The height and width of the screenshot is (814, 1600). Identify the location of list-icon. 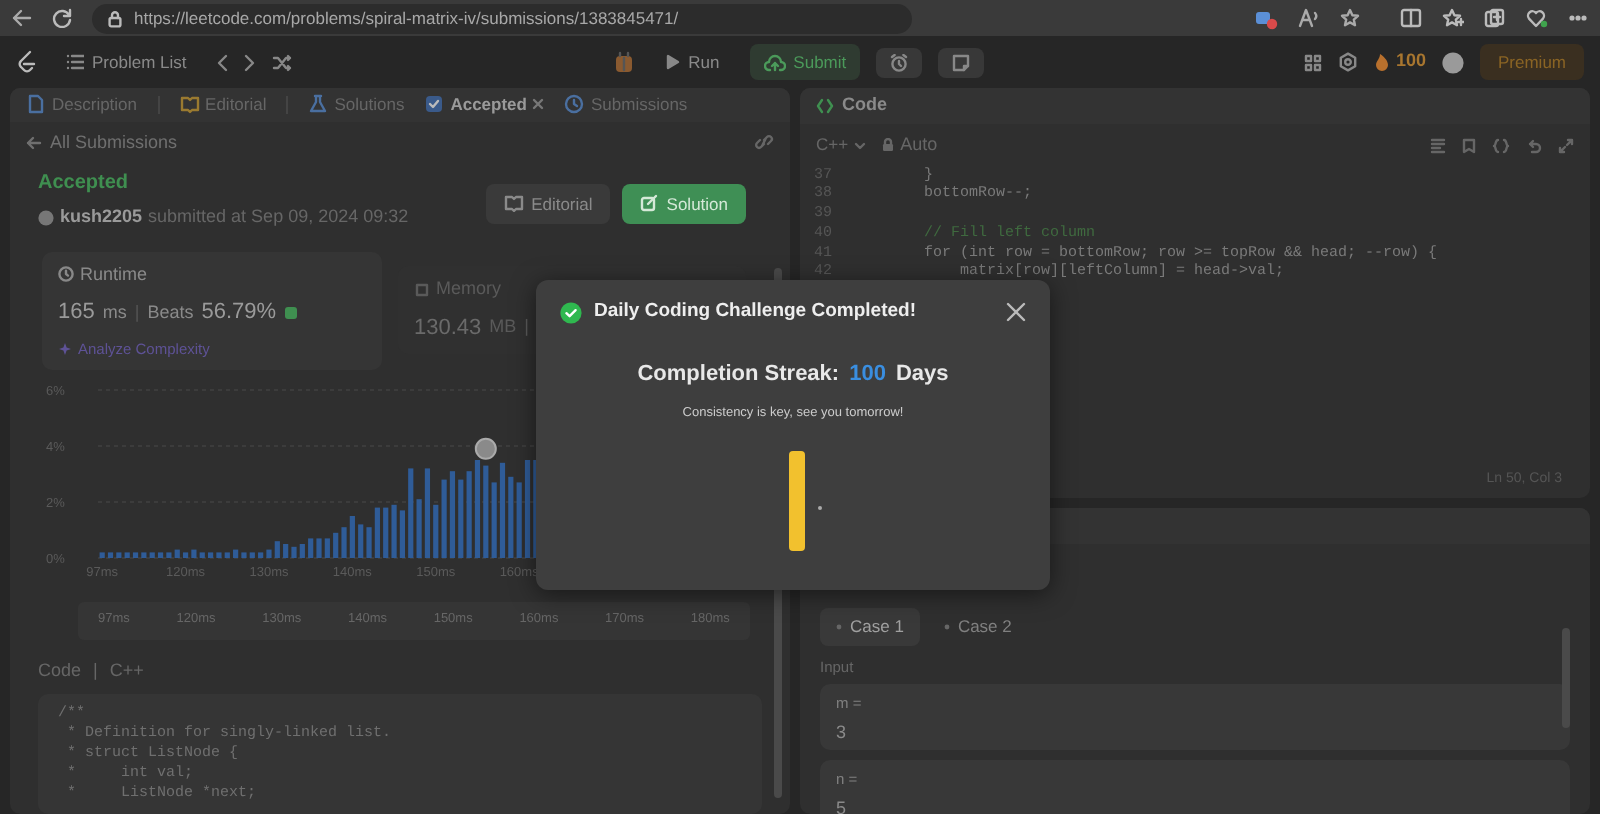
(75, 62).